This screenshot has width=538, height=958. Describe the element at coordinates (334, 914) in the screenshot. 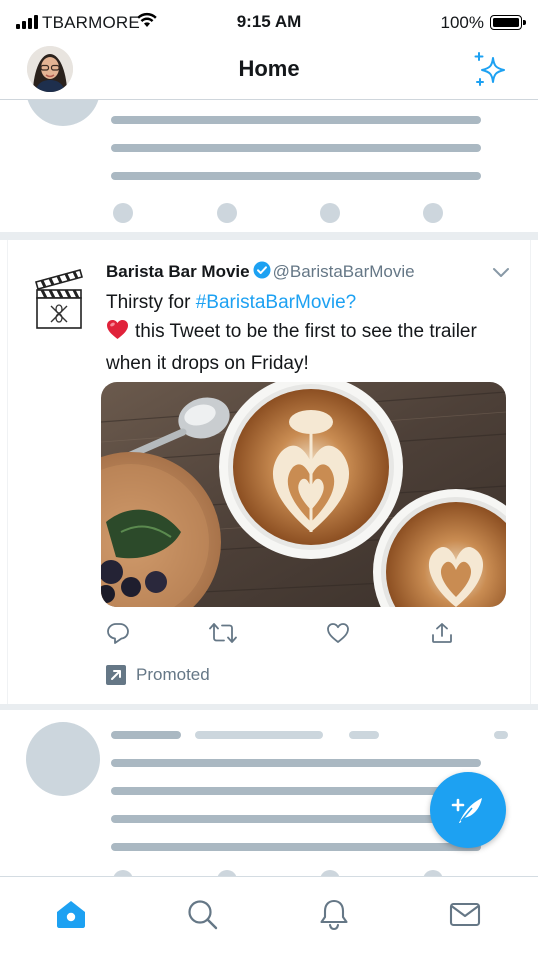

I see `notifications-icon` at that location.